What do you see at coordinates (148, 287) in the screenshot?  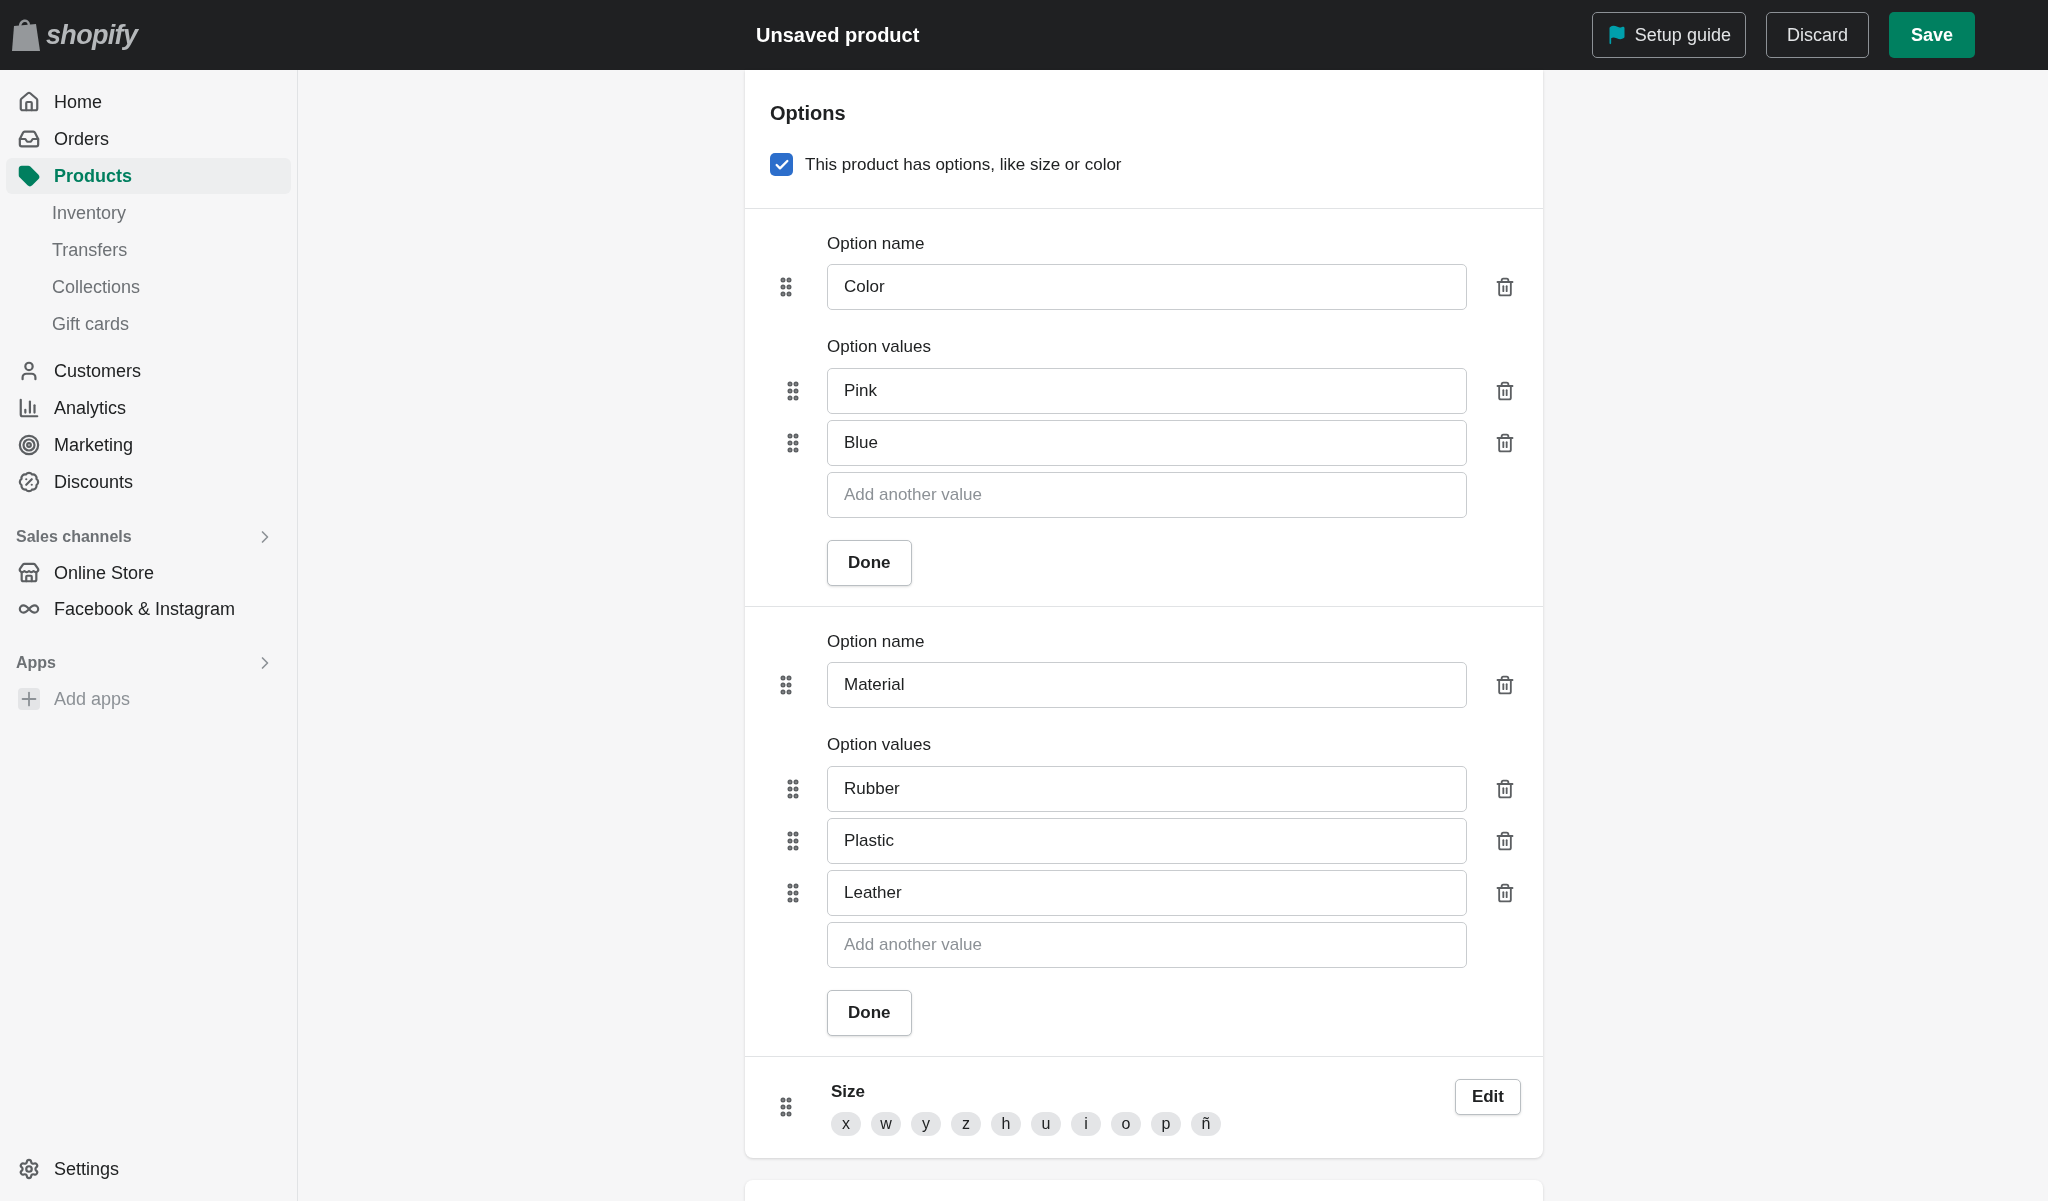 I see `nav-subitem: Collections` at bounding box center [148, 287].